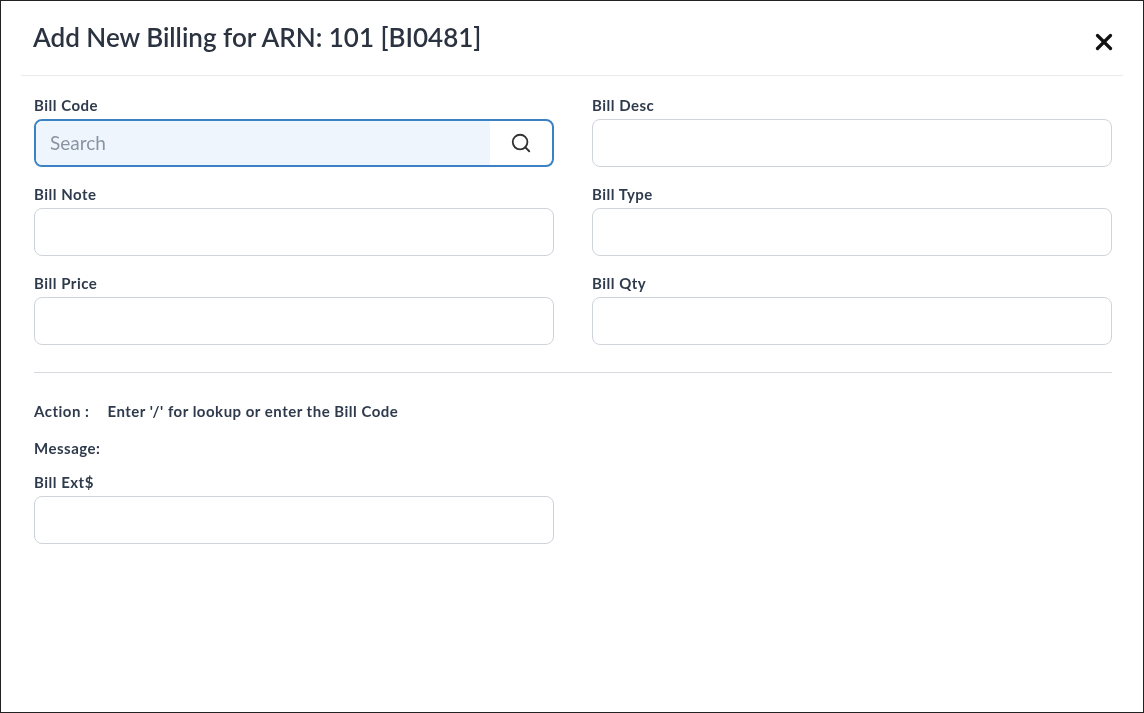 The image size is (1144, 713). Describe the element at coordinates (257, 37) in the screenshot. I see `dialog-title: Add New Billing for ARN: 101 [BI0481]` at that location.